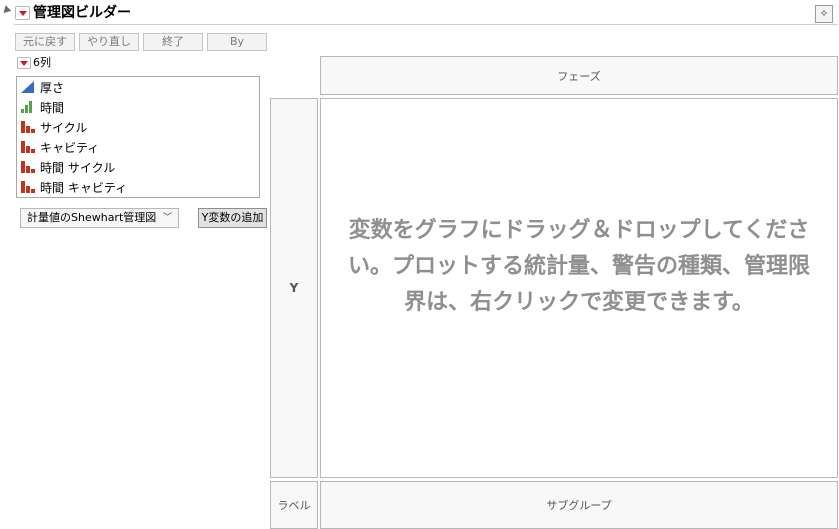  What do you see at coordinates (232, 218) in the screenshot?
I see `add-y-variable-button: Y変数の追加` at bounding box center [232, 218].